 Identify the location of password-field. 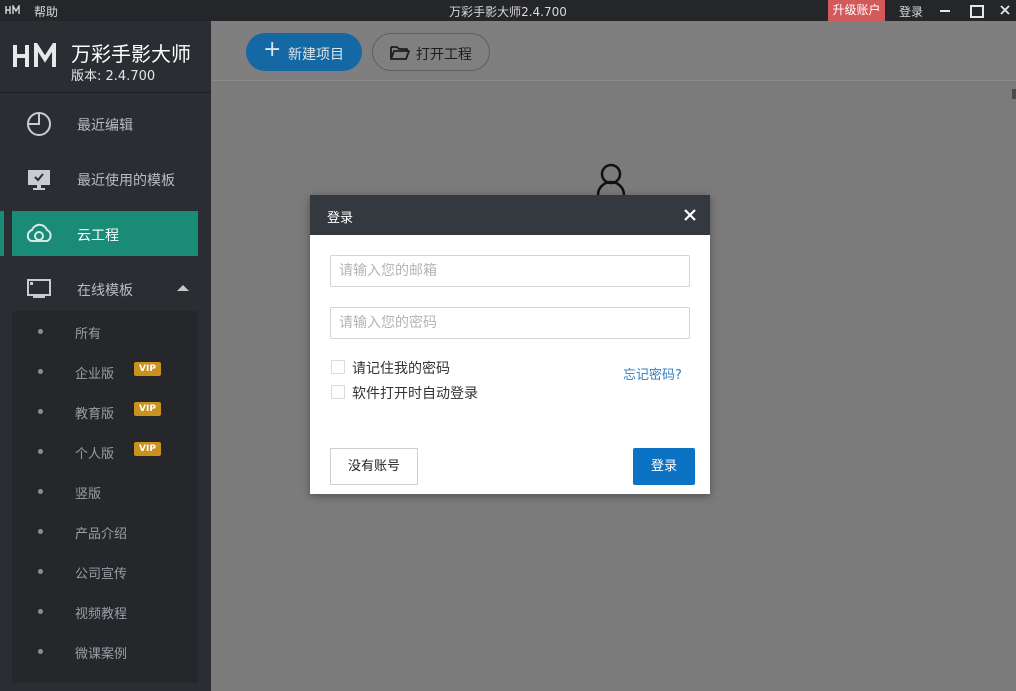
(510, 323).